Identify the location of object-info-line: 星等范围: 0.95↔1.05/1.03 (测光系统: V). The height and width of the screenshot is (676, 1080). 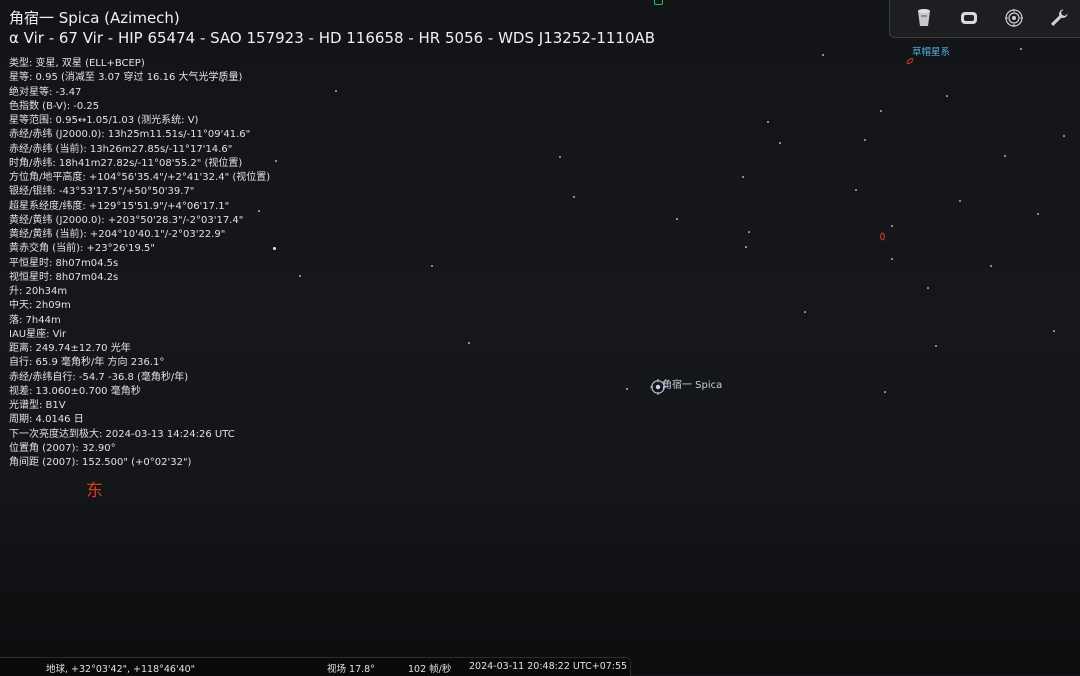
(104, 120).